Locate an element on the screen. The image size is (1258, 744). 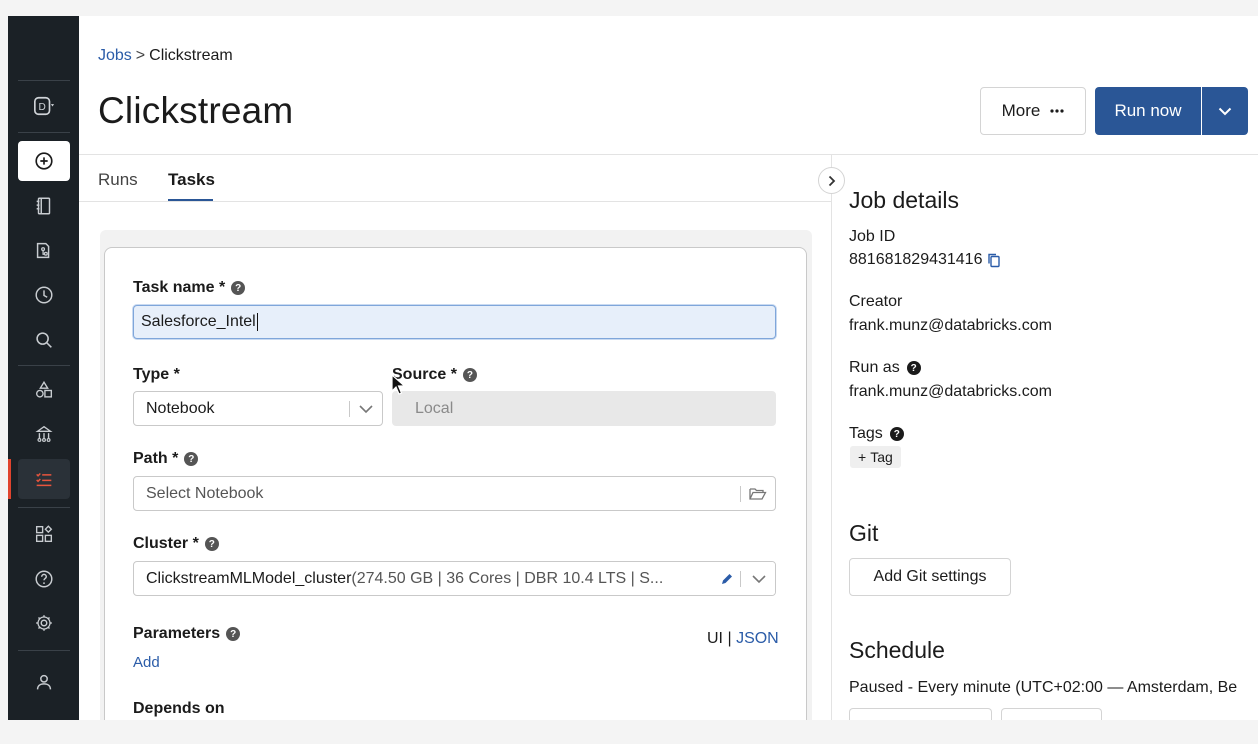
parameters-label: Parameters ? is located at coordinates (187, 634).